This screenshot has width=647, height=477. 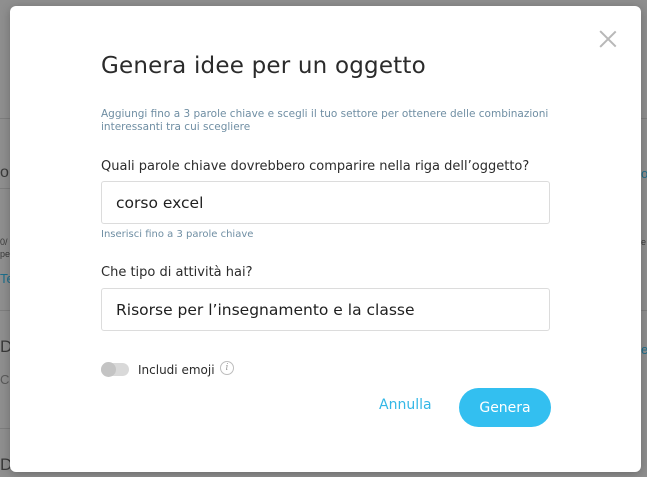 I want to click on bg-text-fragment: pe, so click(x=5, y=254).